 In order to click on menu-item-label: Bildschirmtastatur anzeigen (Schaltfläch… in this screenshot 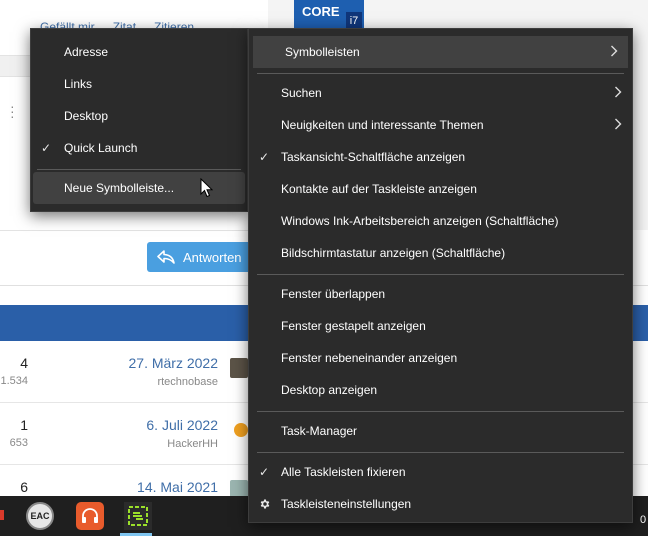, I will do `click(393, 253)`.